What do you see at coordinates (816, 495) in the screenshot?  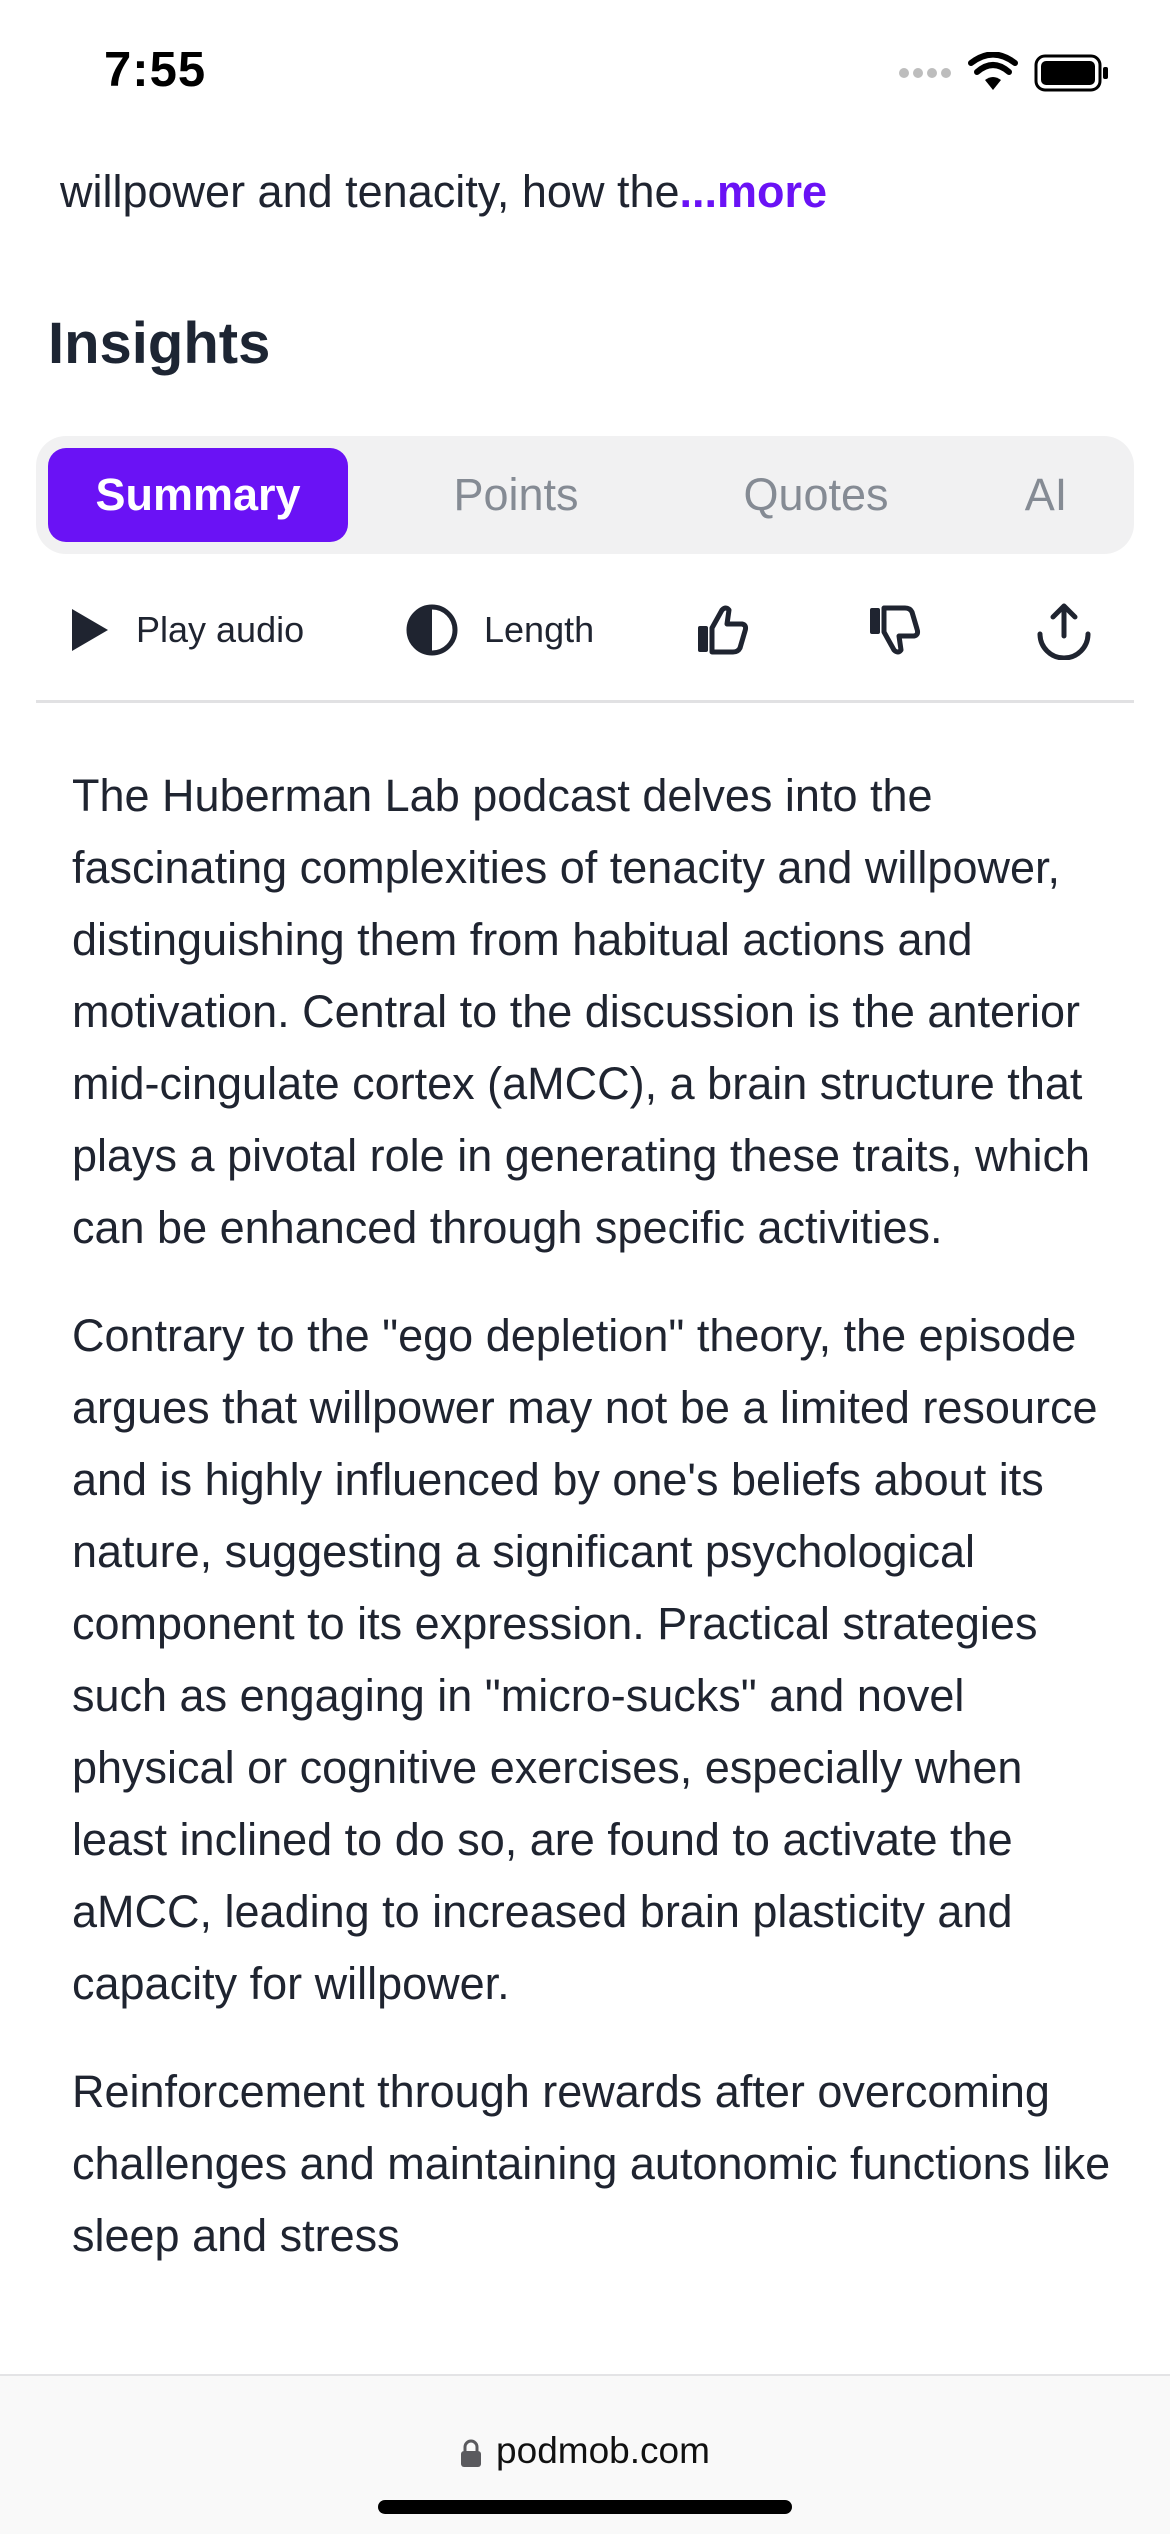 I see `tab-quotes: Quotes` at bounding box center [816, 495].